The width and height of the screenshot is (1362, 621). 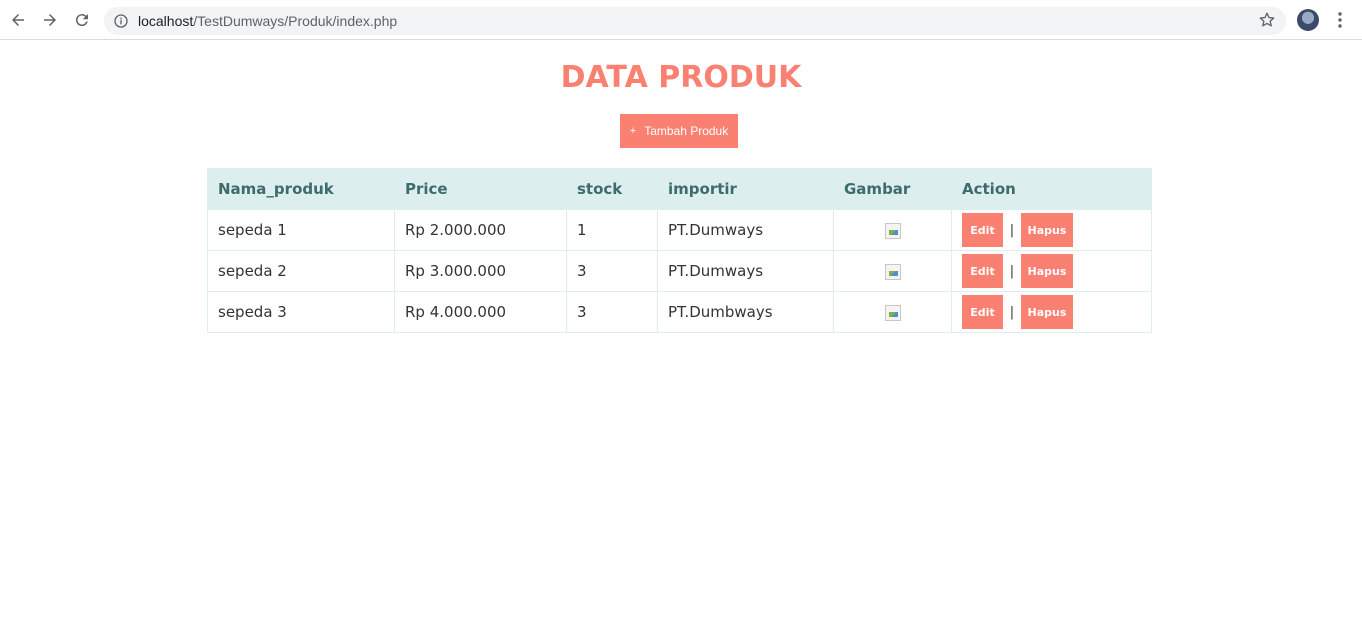 I want to click on plus-icon: +, so click(x=633, y=131).